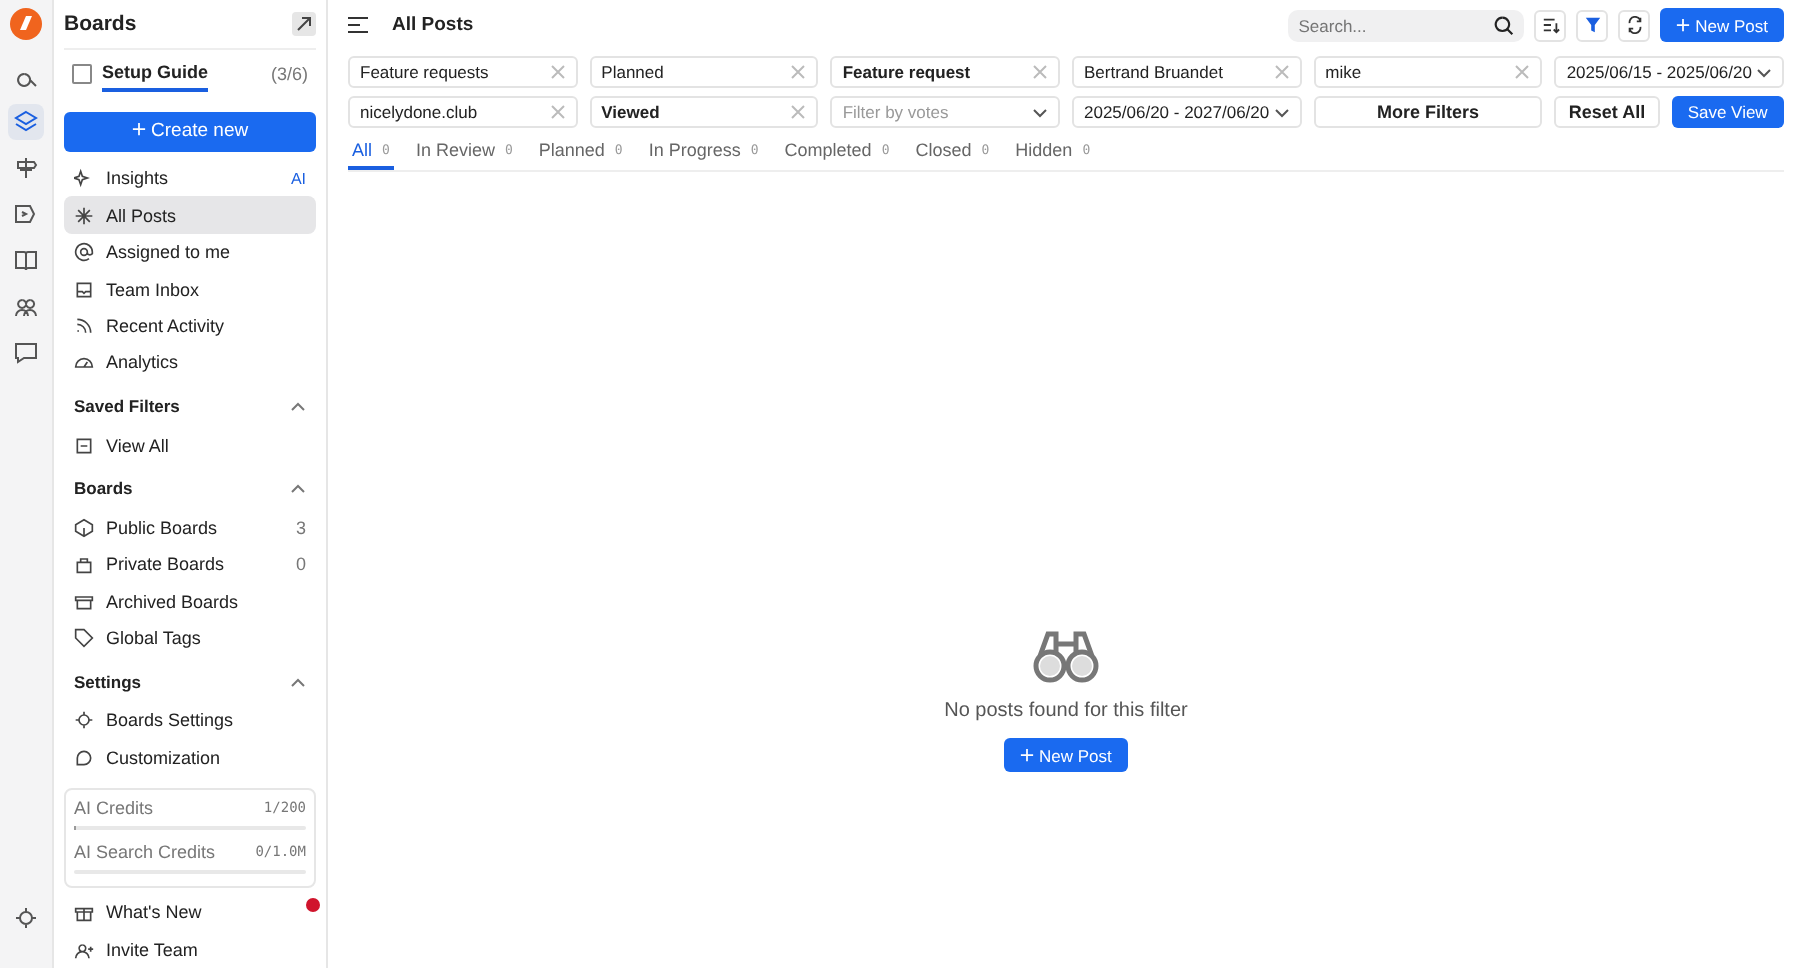  What do you see at coordinates (190, 721) in the screenshot?
I see `sidebar-item: Boards Settings` at bounding box center [190, 721].